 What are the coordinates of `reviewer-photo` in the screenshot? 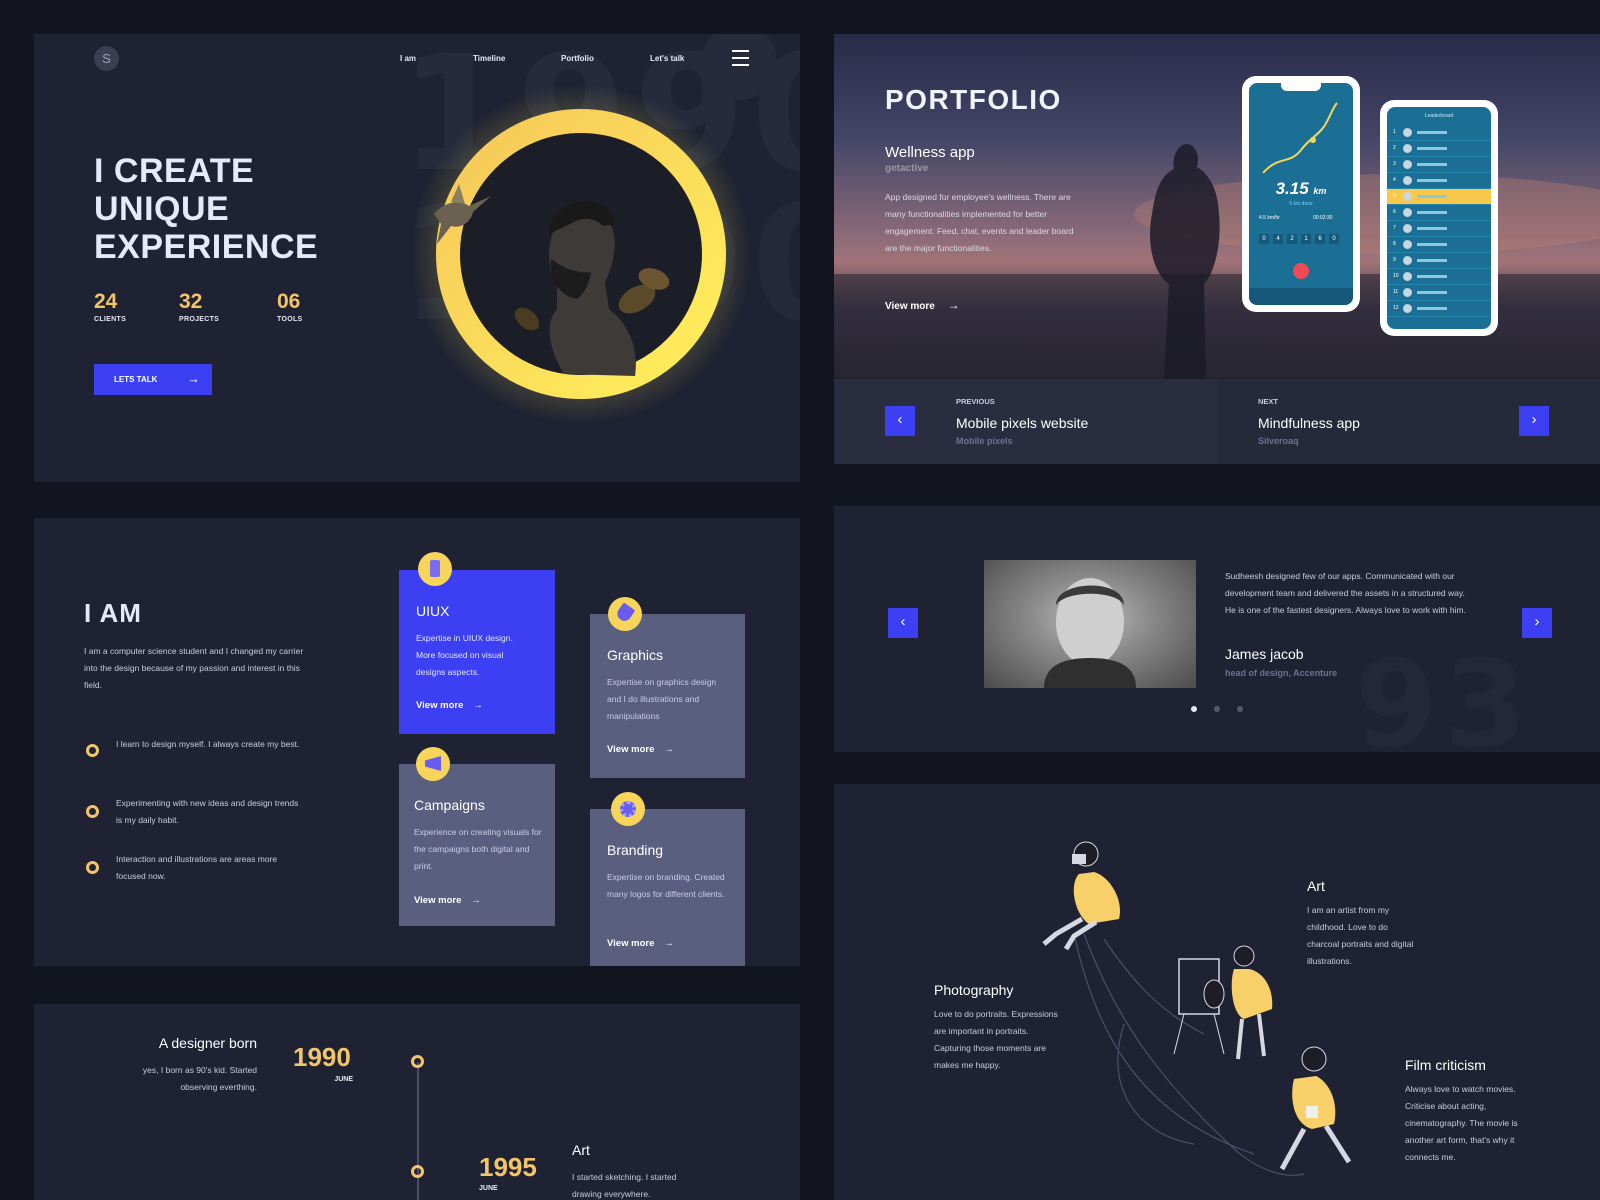 It's located at (1090, 624).